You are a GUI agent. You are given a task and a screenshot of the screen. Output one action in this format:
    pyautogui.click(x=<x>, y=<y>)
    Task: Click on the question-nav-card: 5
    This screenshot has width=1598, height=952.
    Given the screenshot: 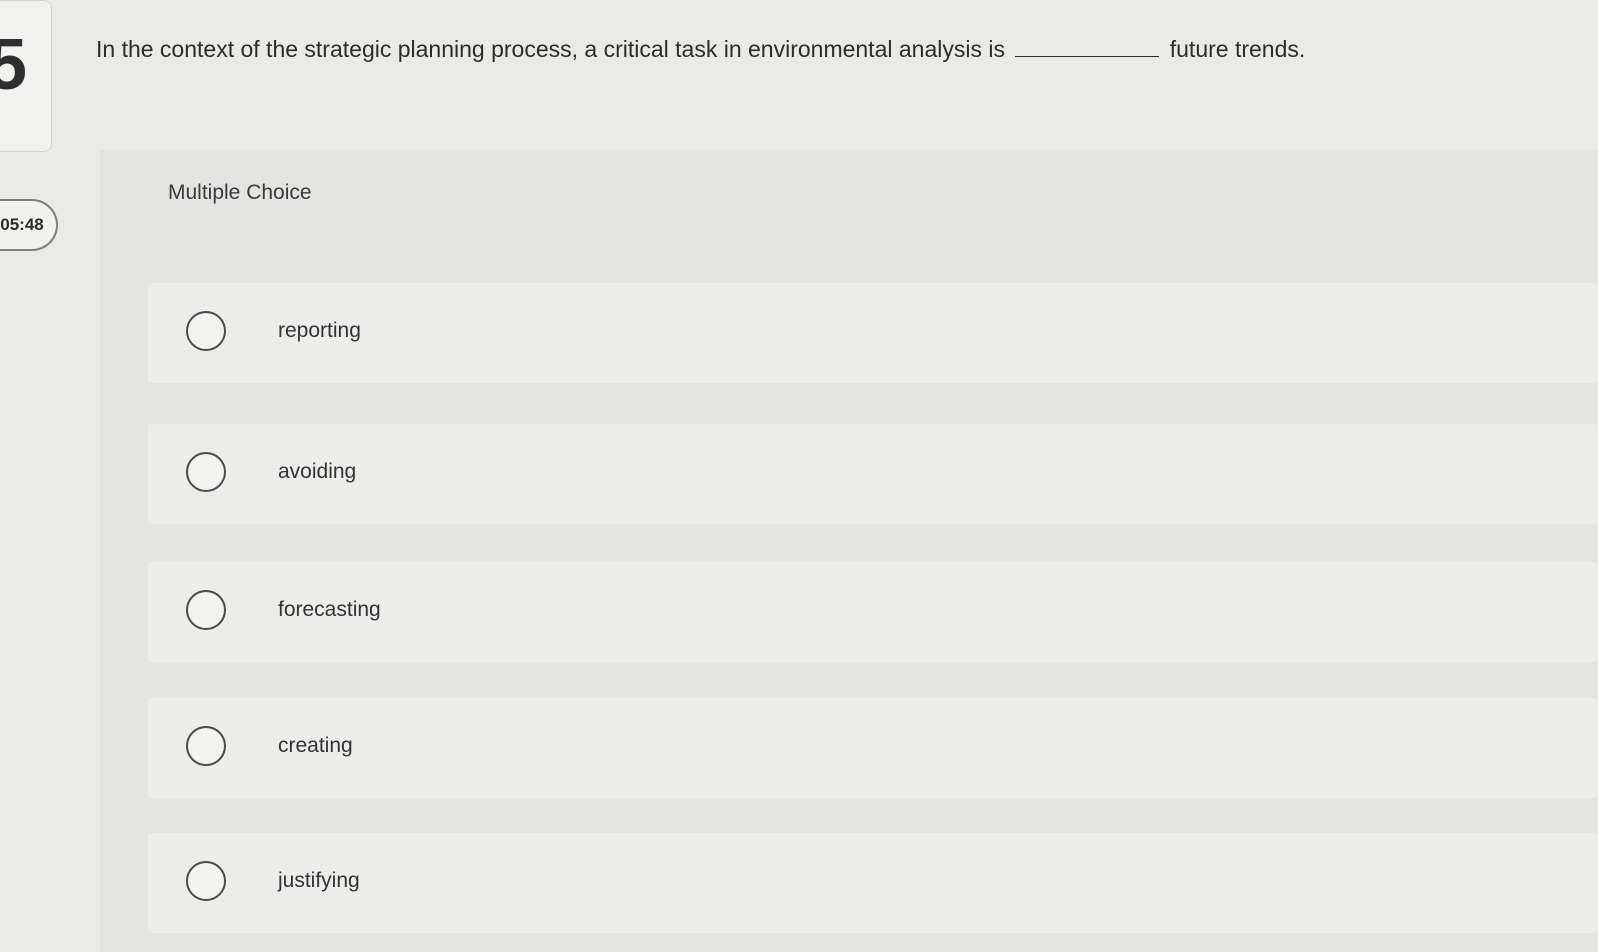 What is the action you would take?
    pyautogui.click(x=26, y=76)
    